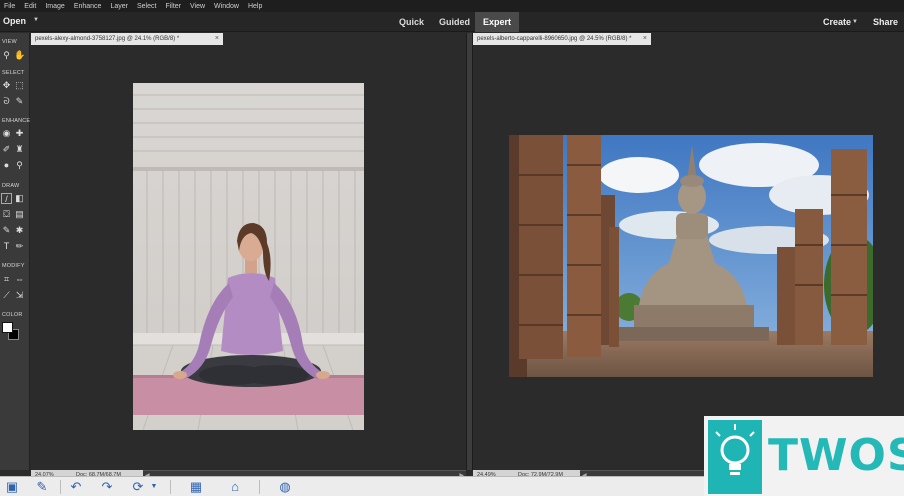  I want to click on split-divider, so click(469, 251).